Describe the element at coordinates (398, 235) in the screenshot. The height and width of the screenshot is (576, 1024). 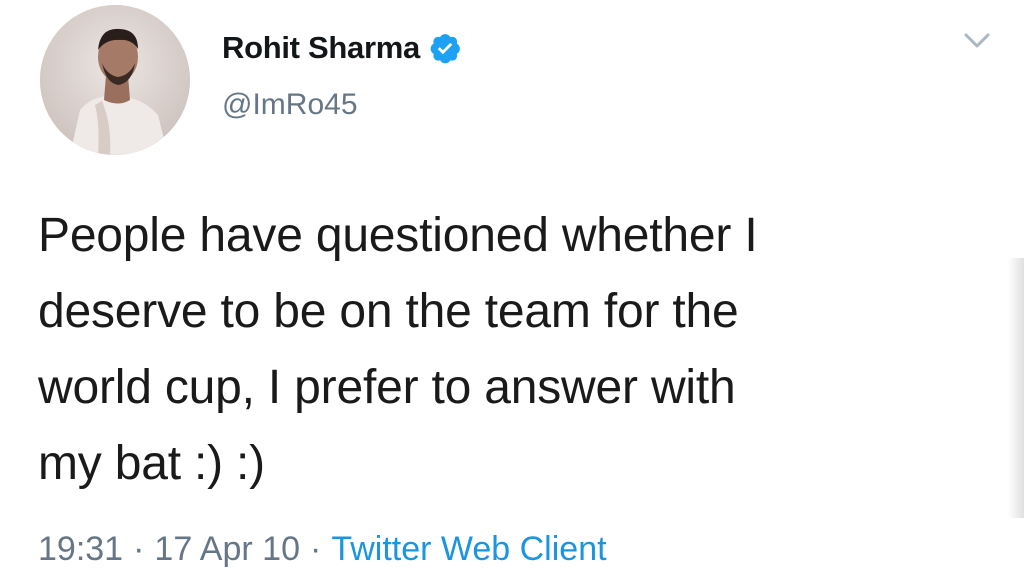
I see `tweet-text-line: People have questioned whether I` at that location.